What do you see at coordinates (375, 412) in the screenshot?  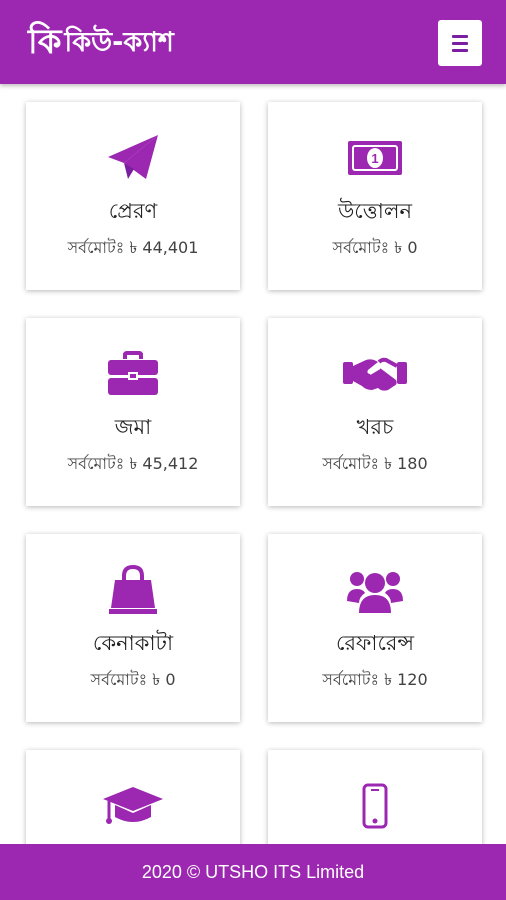 I see `card-expense: খরচ সর্বমোটঃ ৳ 180` at bounding box center [375, 412].